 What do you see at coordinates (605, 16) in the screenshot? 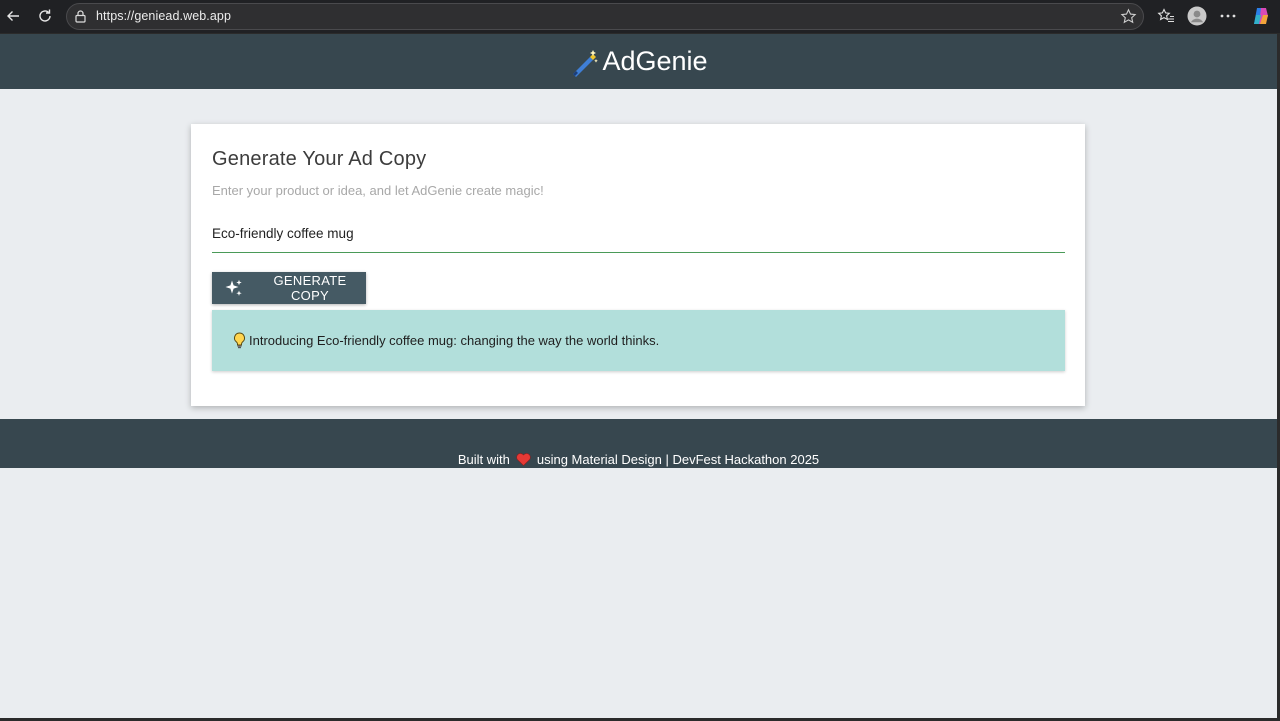
I see `address-bar: https://geniead.web.app` at bounding box center [605, 16].